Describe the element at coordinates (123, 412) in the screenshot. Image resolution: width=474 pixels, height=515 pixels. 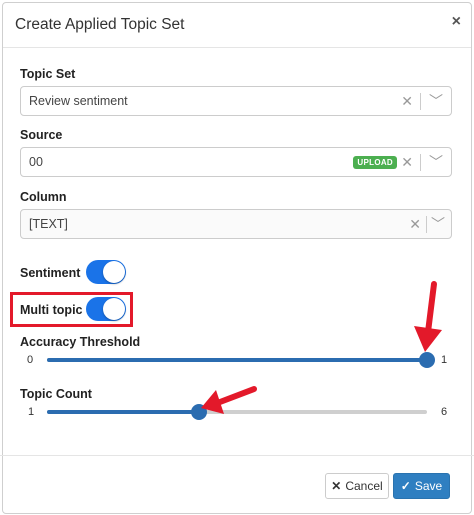
I see `topic-count-slider-fill` at that location.